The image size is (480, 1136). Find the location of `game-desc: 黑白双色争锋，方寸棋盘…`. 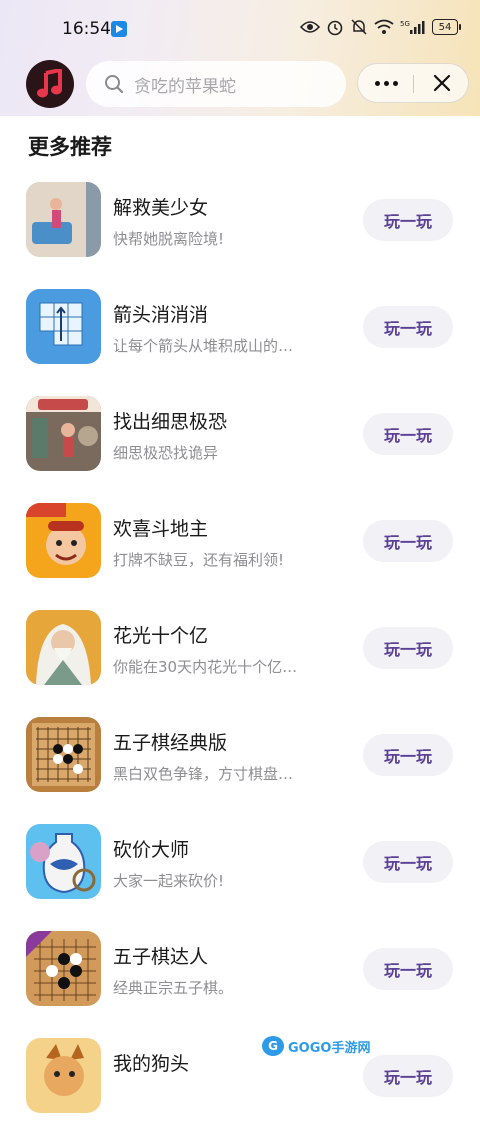

game-desc: 黑白双色争锋，方寸棋盘… is located at coordinates (203, 774).